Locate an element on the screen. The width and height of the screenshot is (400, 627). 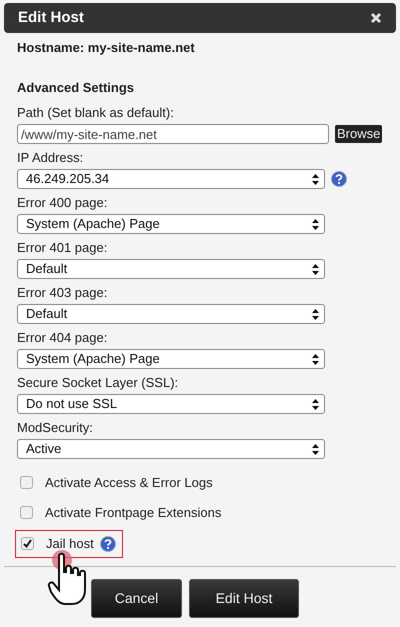
field-label: Error 400 page: is located at coordinates (62, 203).